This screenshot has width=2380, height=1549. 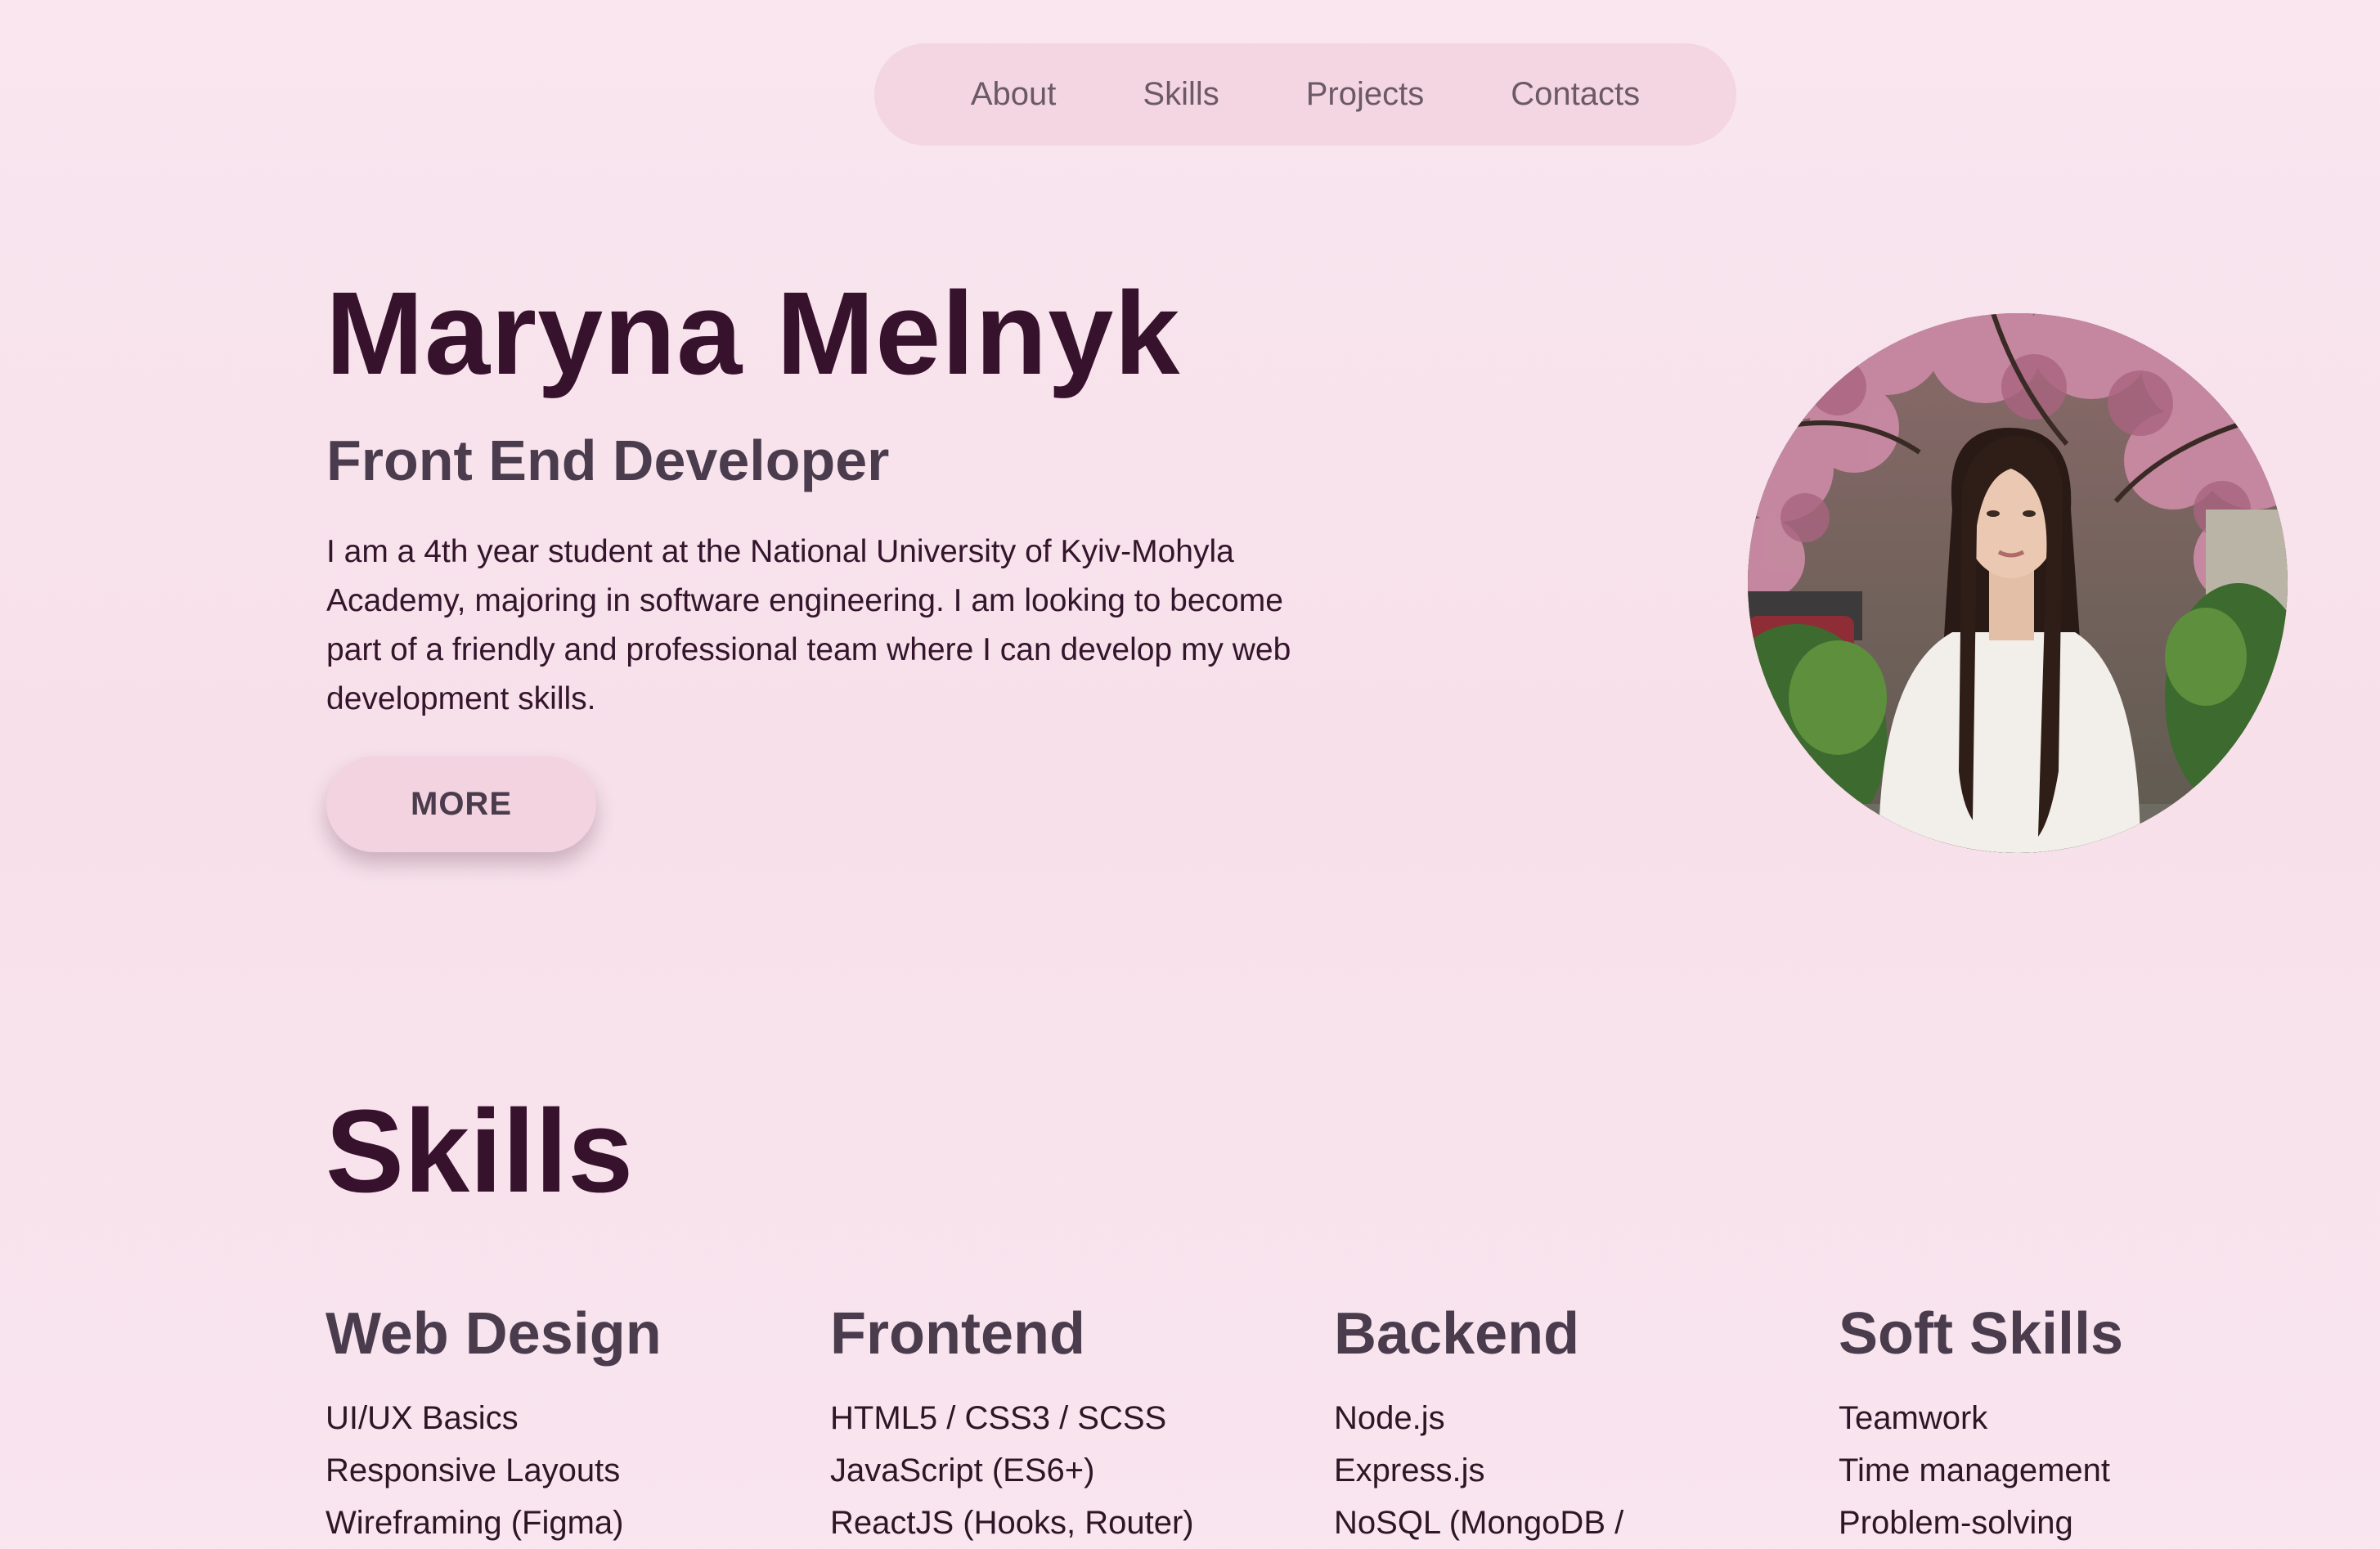 I want to click on skill-item: Node.js, so click(x=1389, y=1418).